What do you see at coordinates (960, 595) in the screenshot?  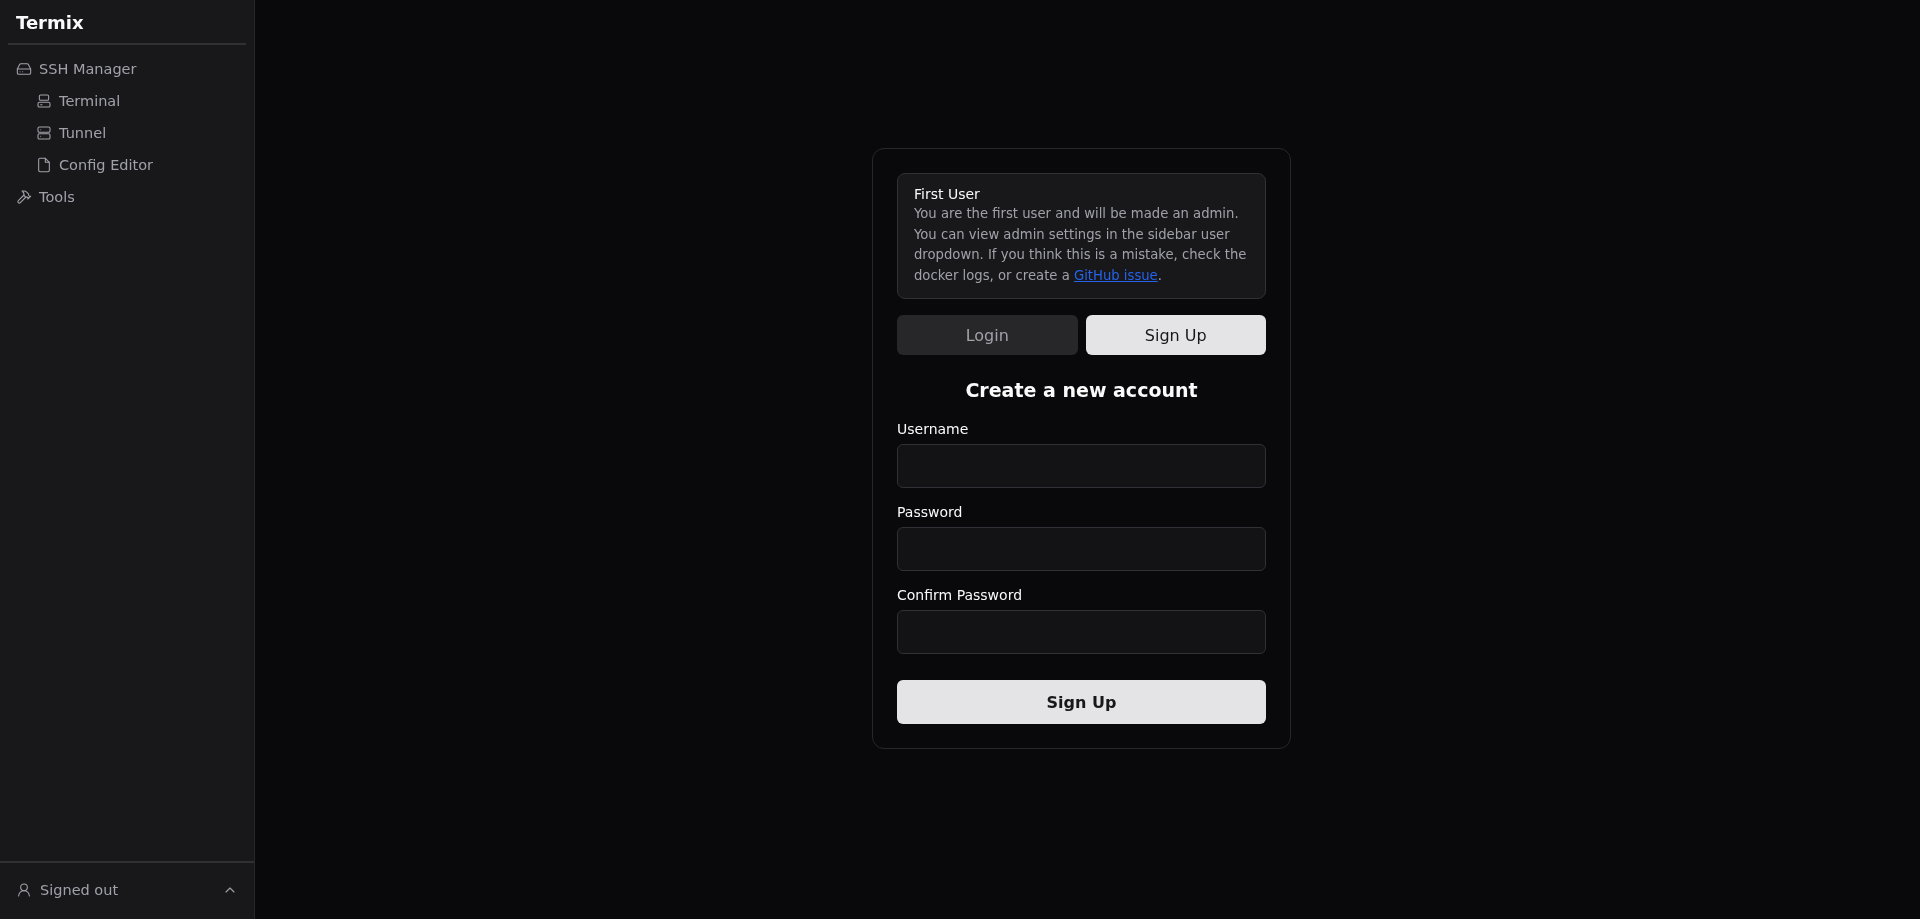 I see `field-label: Confirm Password` at bounding box center [960, 595].